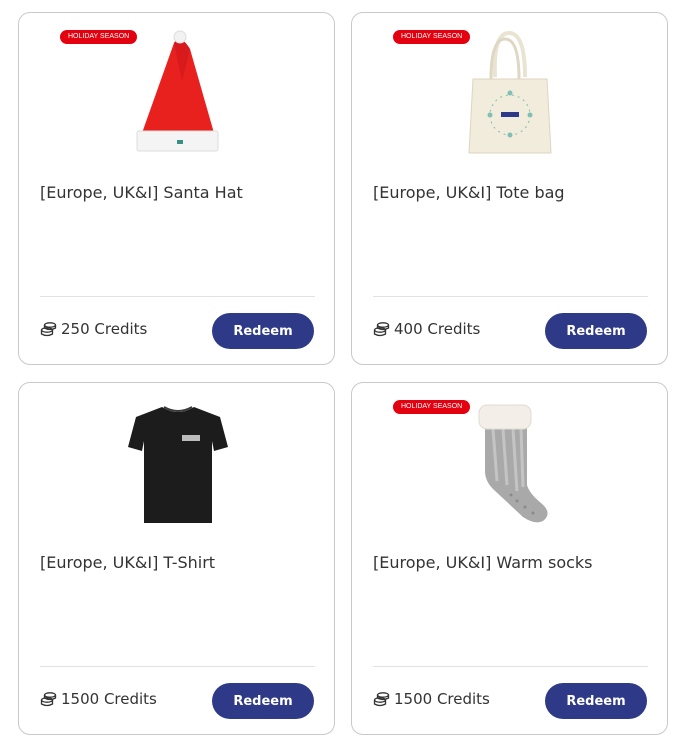  I want to click on credits-label: 250 Credits, so click(104, 329).